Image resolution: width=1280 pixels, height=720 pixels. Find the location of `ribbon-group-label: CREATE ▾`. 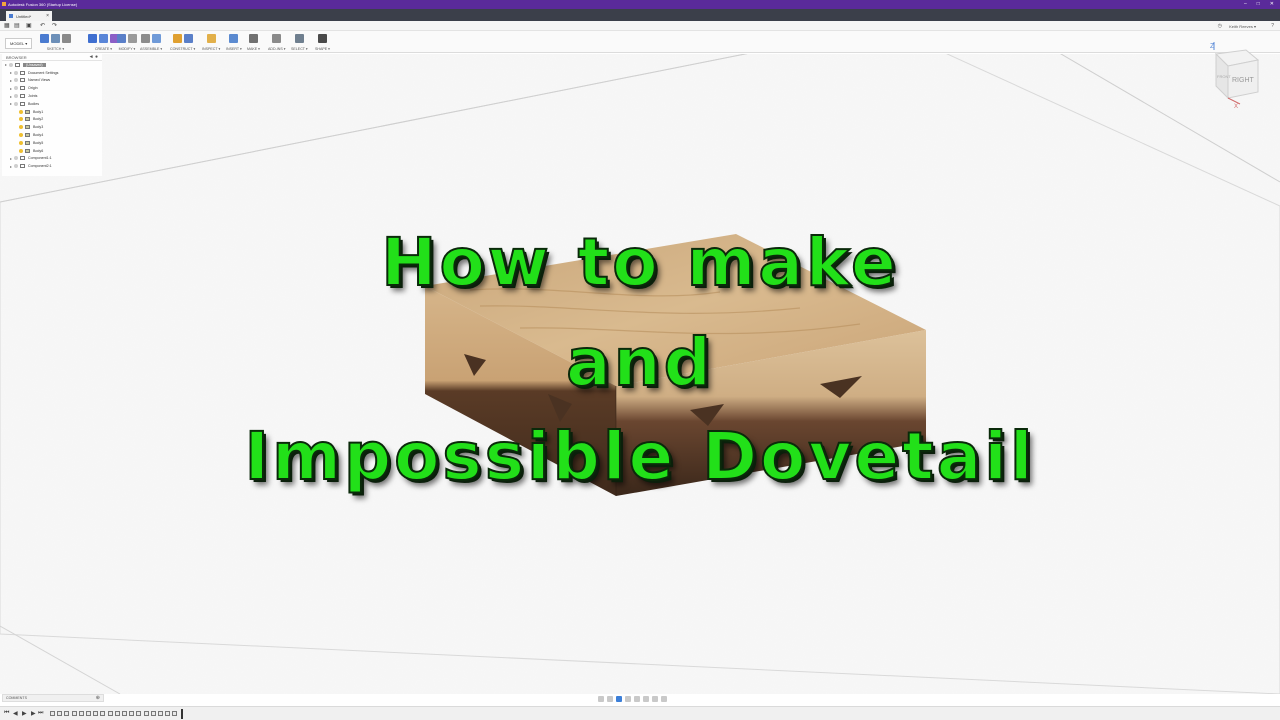

ribbon-group-label: CREATE ▾ is located at coordinates (103, 49).